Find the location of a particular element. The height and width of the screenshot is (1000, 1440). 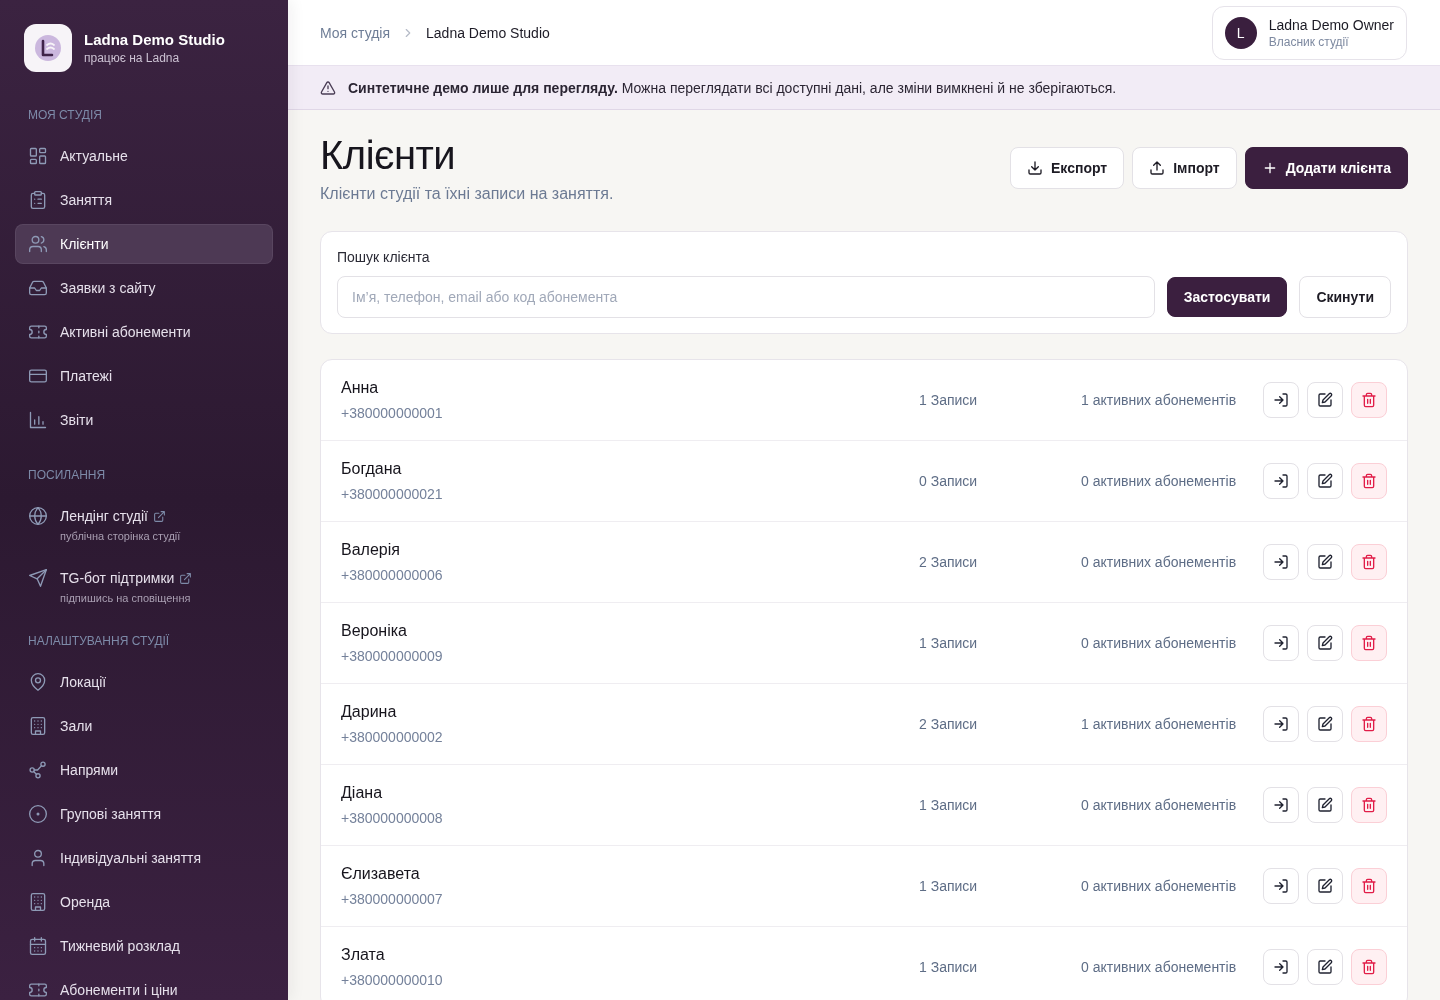

search-button: Скинути is located at coordinates (1345, 297).